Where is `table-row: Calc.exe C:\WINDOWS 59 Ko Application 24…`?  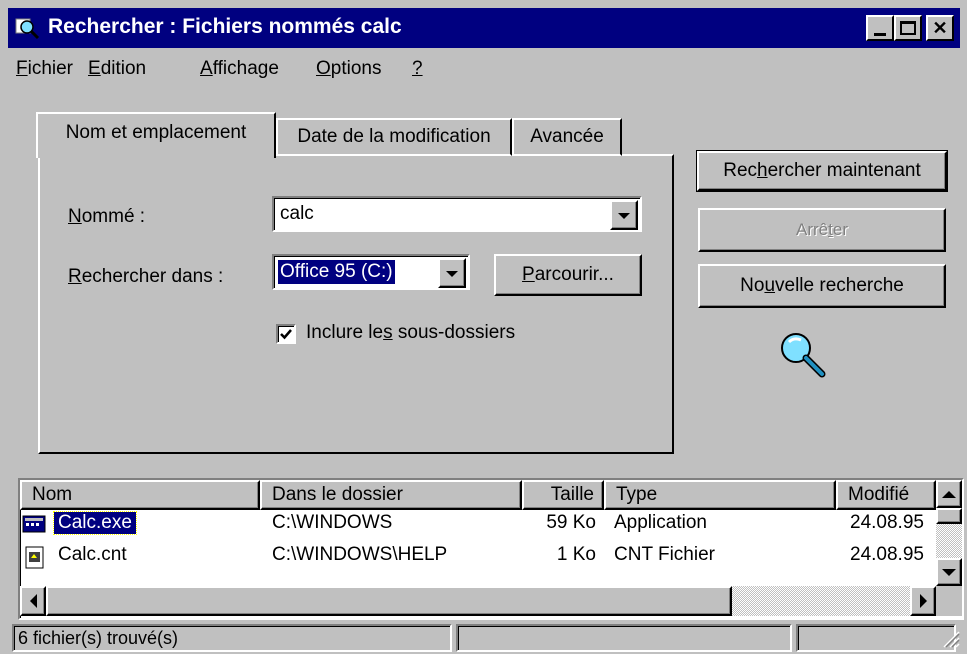
table-row: Calc.exe C:\WINDOWS 59 Ko Application 24… is located at coordinates (478, 525).